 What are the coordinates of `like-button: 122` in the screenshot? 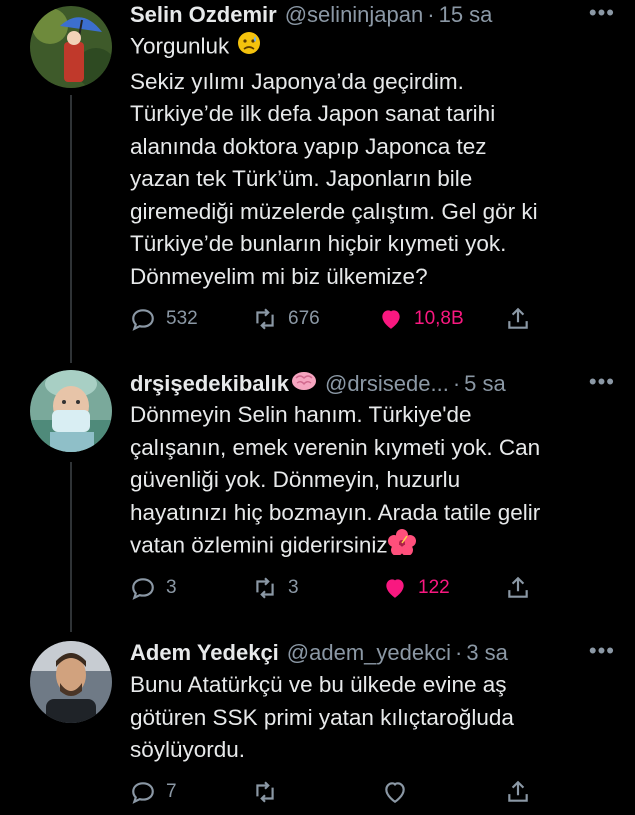 It's located at (416, 588).